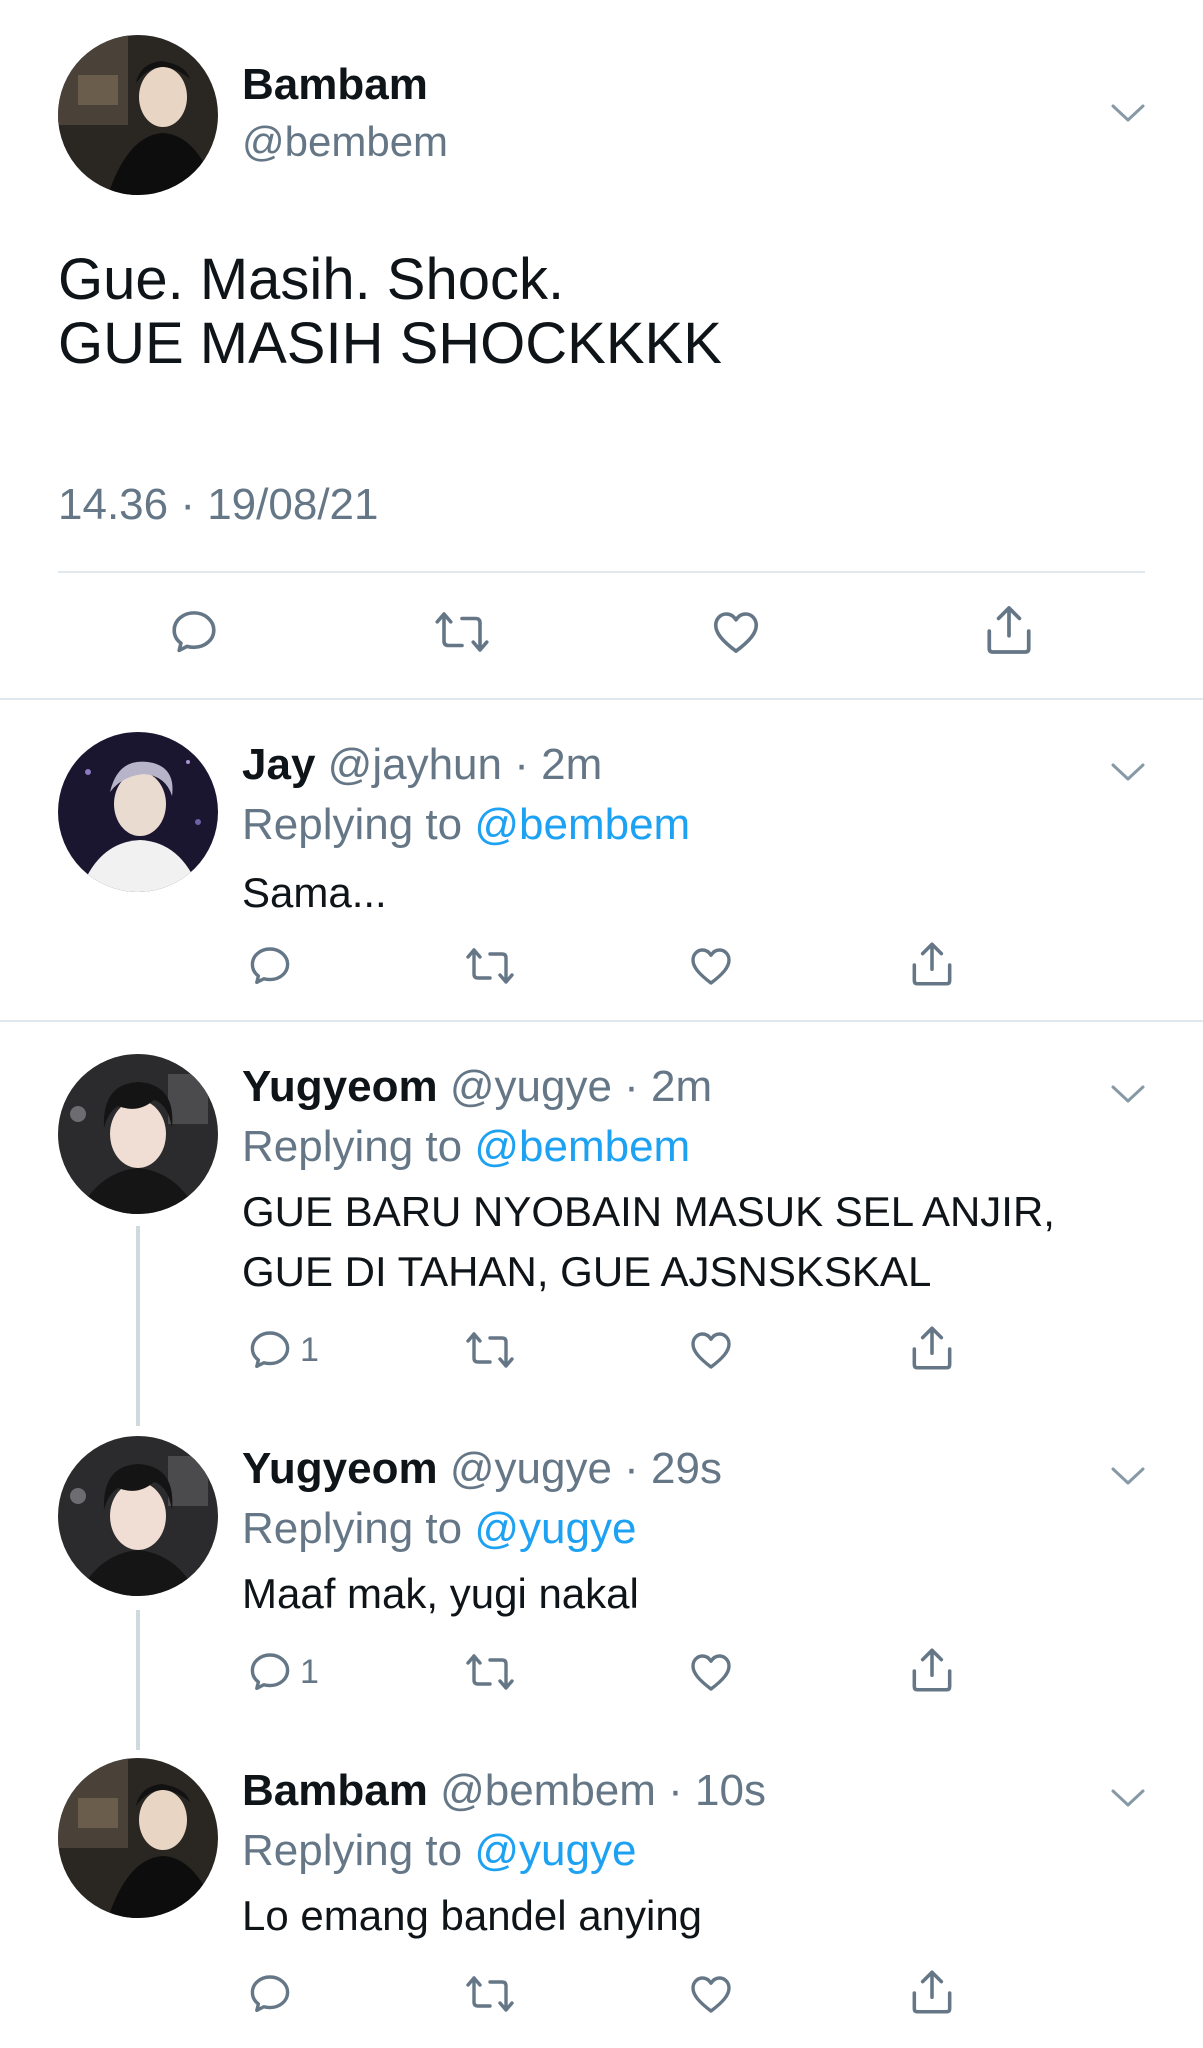 The height and width of the screenshot is (2048, 1203). I want to click on reply-time: · 29s, so click(673, 1468).